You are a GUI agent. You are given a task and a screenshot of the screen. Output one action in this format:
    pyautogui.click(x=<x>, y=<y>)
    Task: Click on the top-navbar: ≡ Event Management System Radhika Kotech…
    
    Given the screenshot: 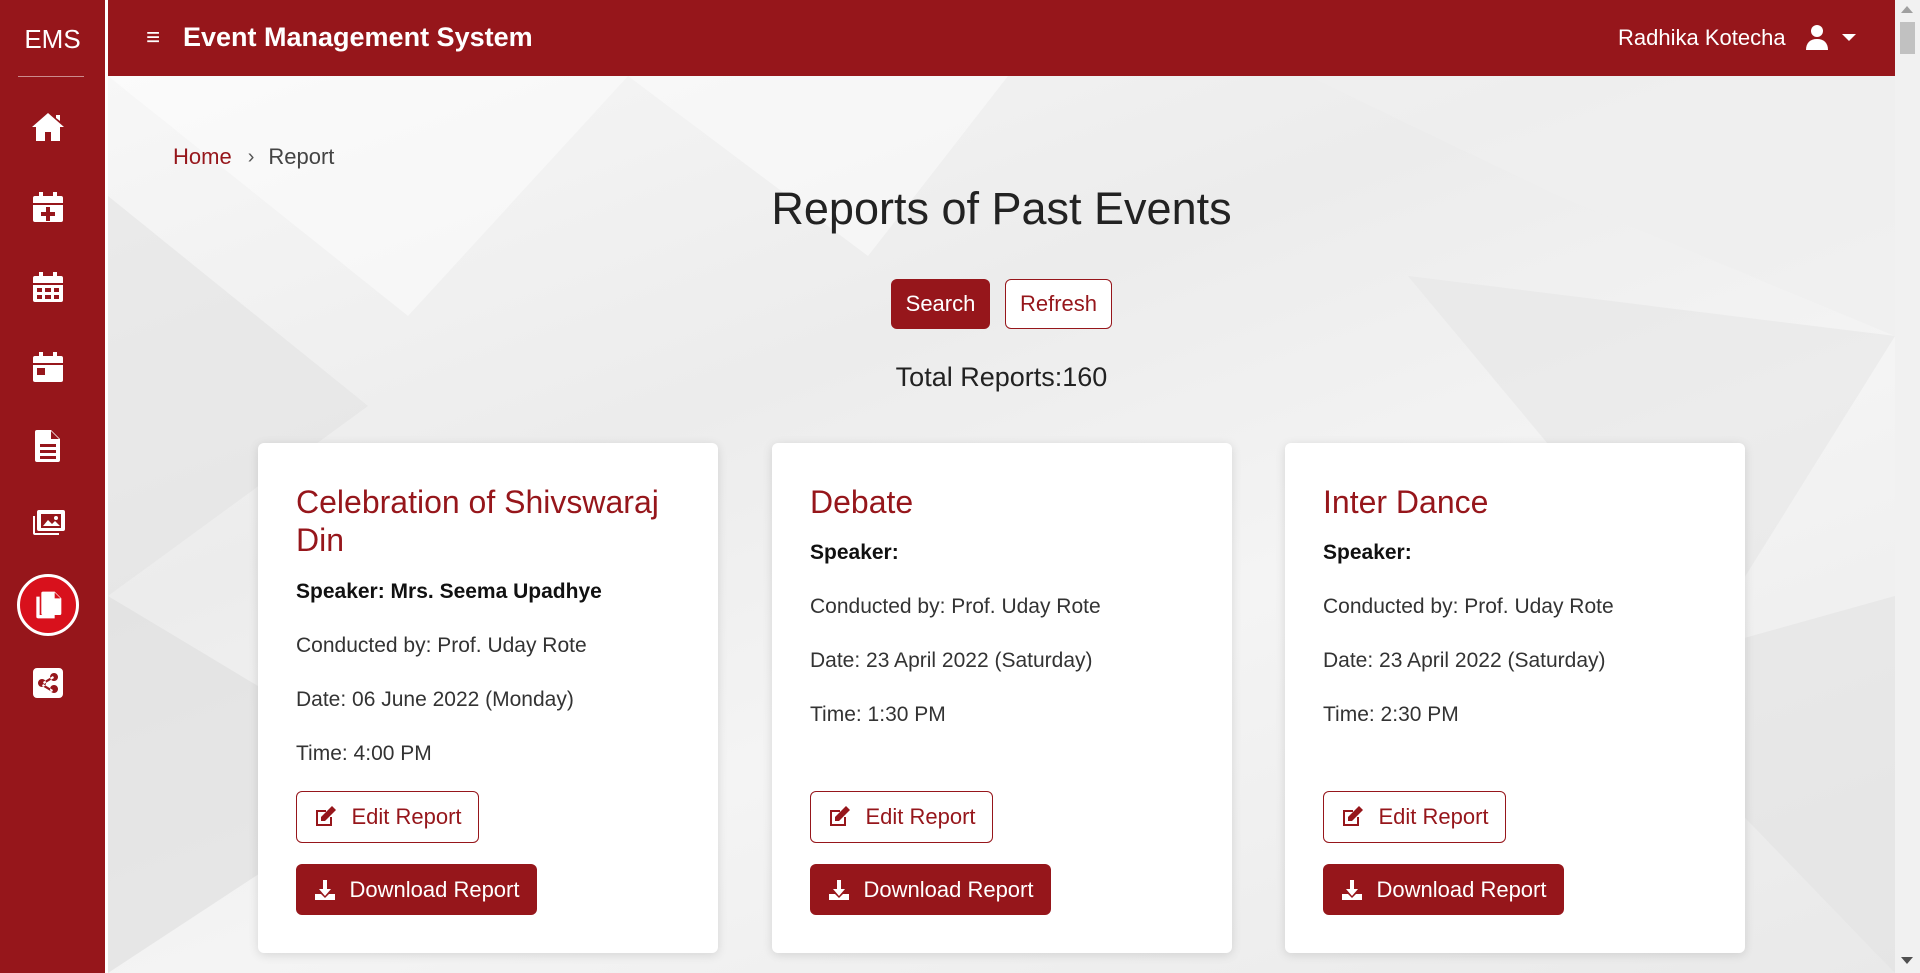 What is the action you would take?
    pyautogui.click(x=1001, y=38)
    